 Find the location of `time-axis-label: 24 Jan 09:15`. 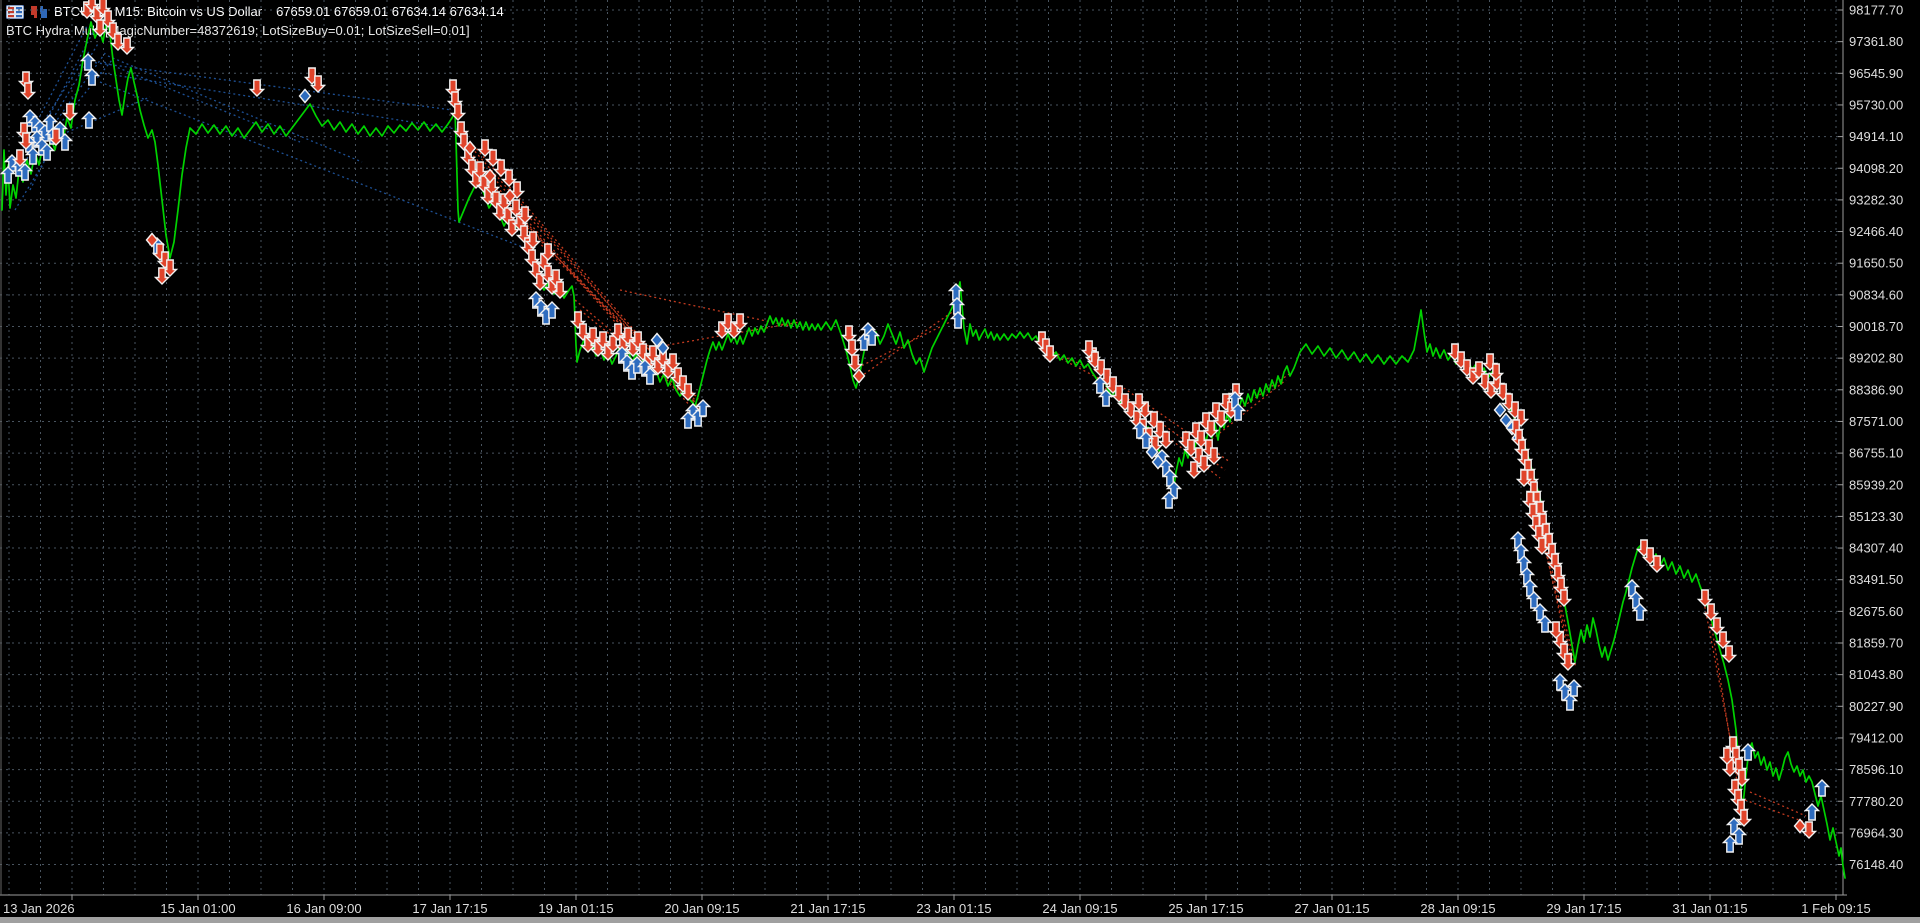

time-axis-label: 24 Jan 09:15 is located at coordinates (1079, 908).